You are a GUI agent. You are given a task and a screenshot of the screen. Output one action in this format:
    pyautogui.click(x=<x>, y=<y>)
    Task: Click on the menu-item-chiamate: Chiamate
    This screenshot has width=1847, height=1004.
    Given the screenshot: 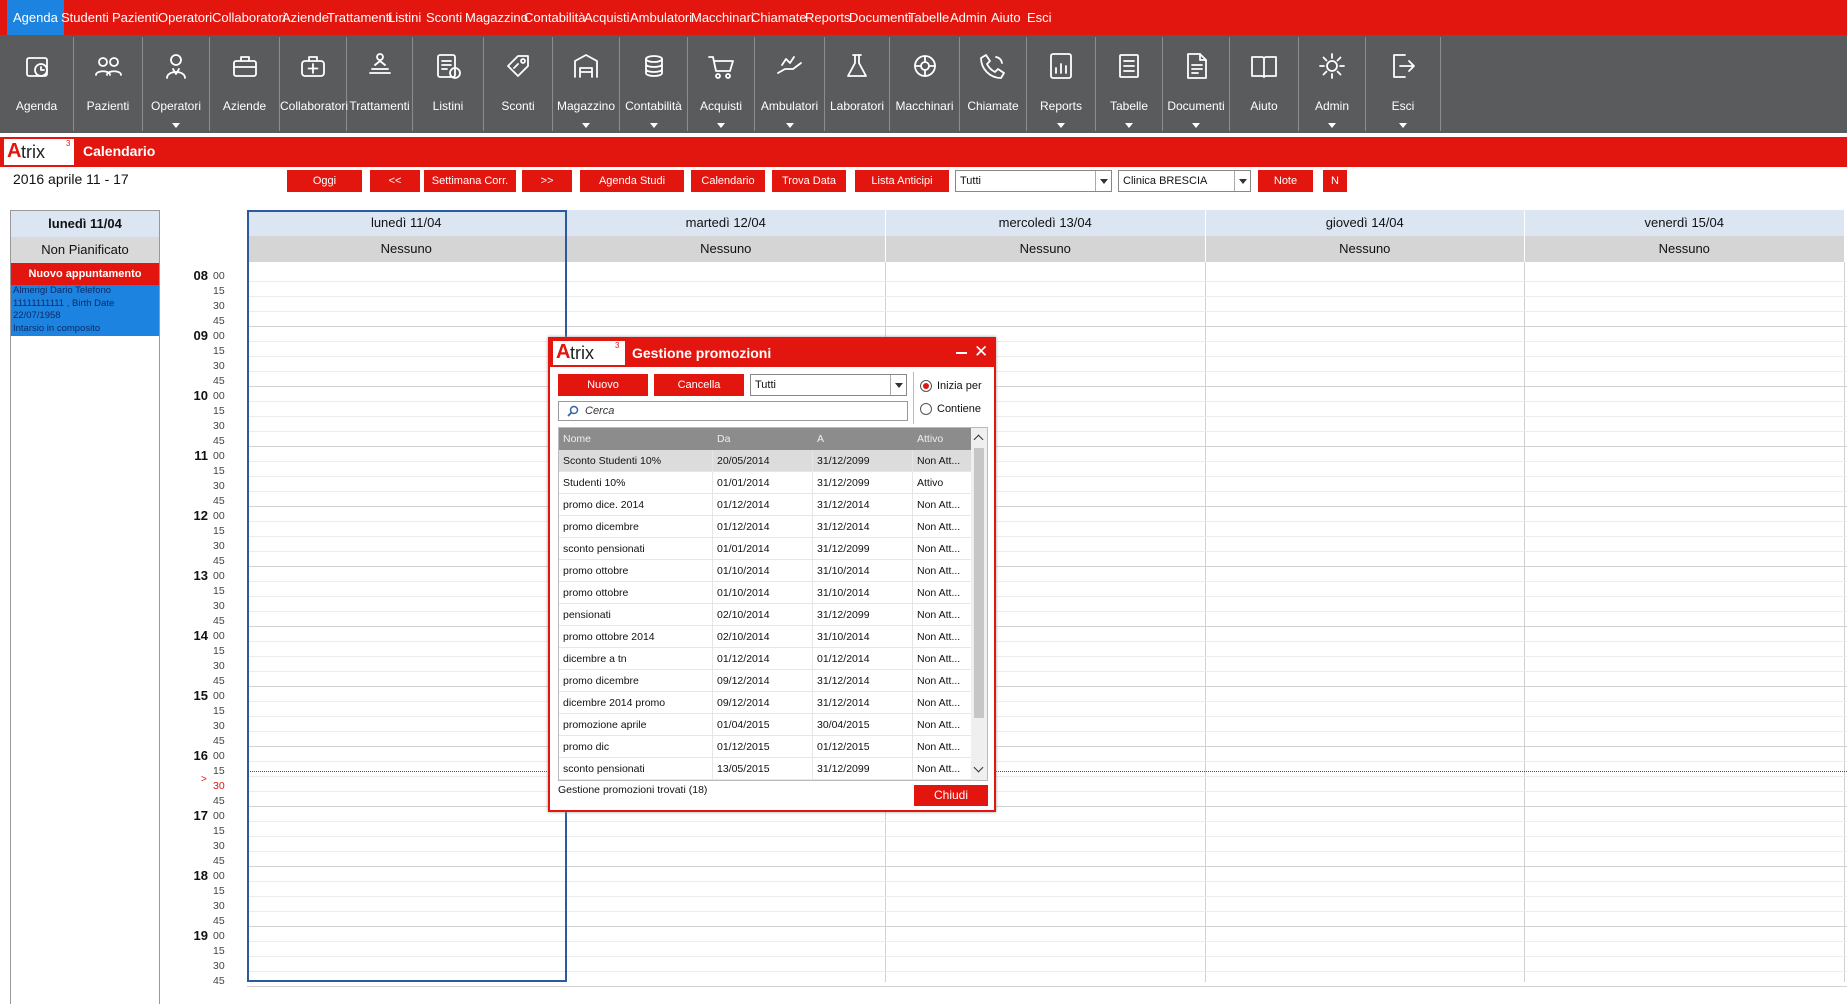 What is the action you would take?
    pyautogui.click(x=779, y=17)
    